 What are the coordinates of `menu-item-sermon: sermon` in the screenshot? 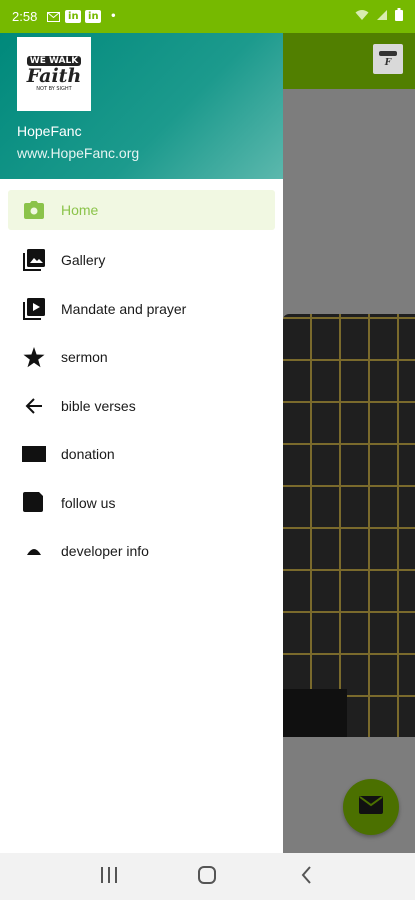 It's located at (141, 357).